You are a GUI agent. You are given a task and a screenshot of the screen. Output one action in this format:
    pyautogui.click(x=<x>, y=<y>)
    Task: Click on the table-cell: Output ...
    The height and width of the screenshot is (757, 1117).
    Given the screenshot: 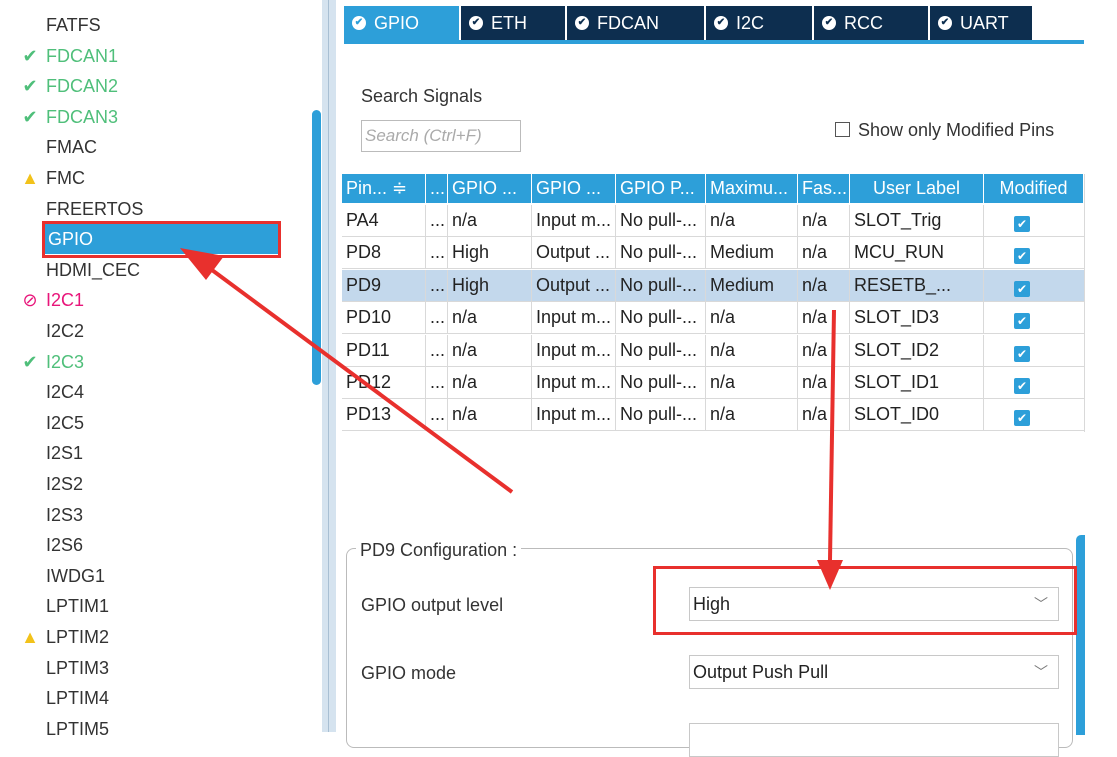 What is the action you would take?
    pyautogui.click(x=574, y=253)
    